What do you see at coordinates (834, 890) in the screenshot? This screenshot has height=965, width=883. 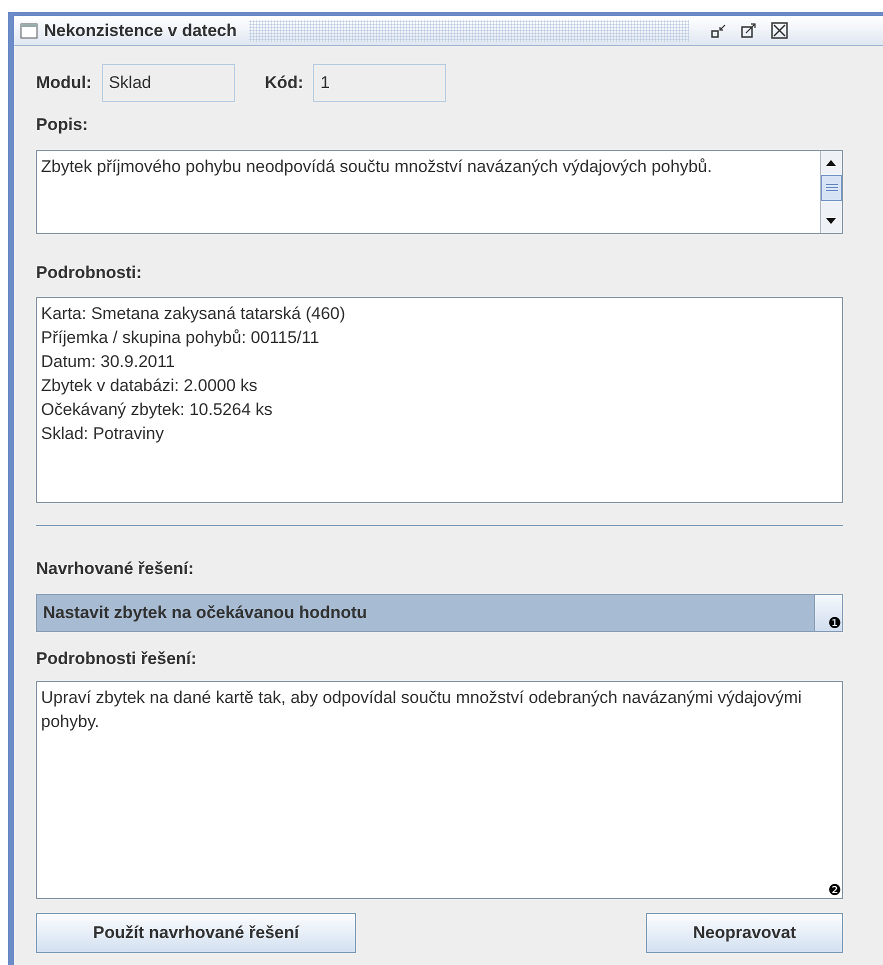 I see `callout-marker: ❷` at bounding box center [834, 890].